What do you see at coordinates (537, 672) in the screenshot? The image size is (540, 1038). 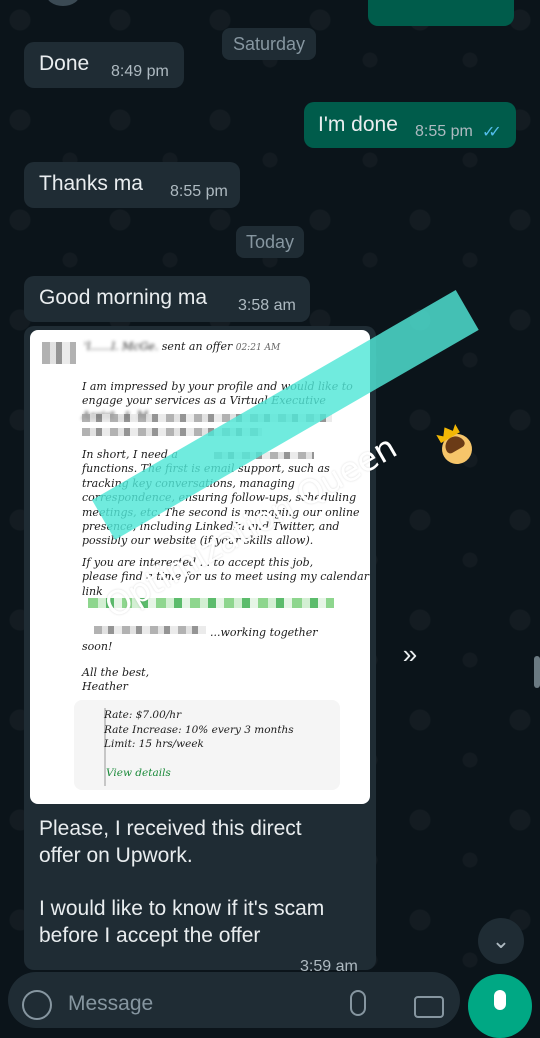 I see `scrollbar-thumb` at bounding box center [537, 672].